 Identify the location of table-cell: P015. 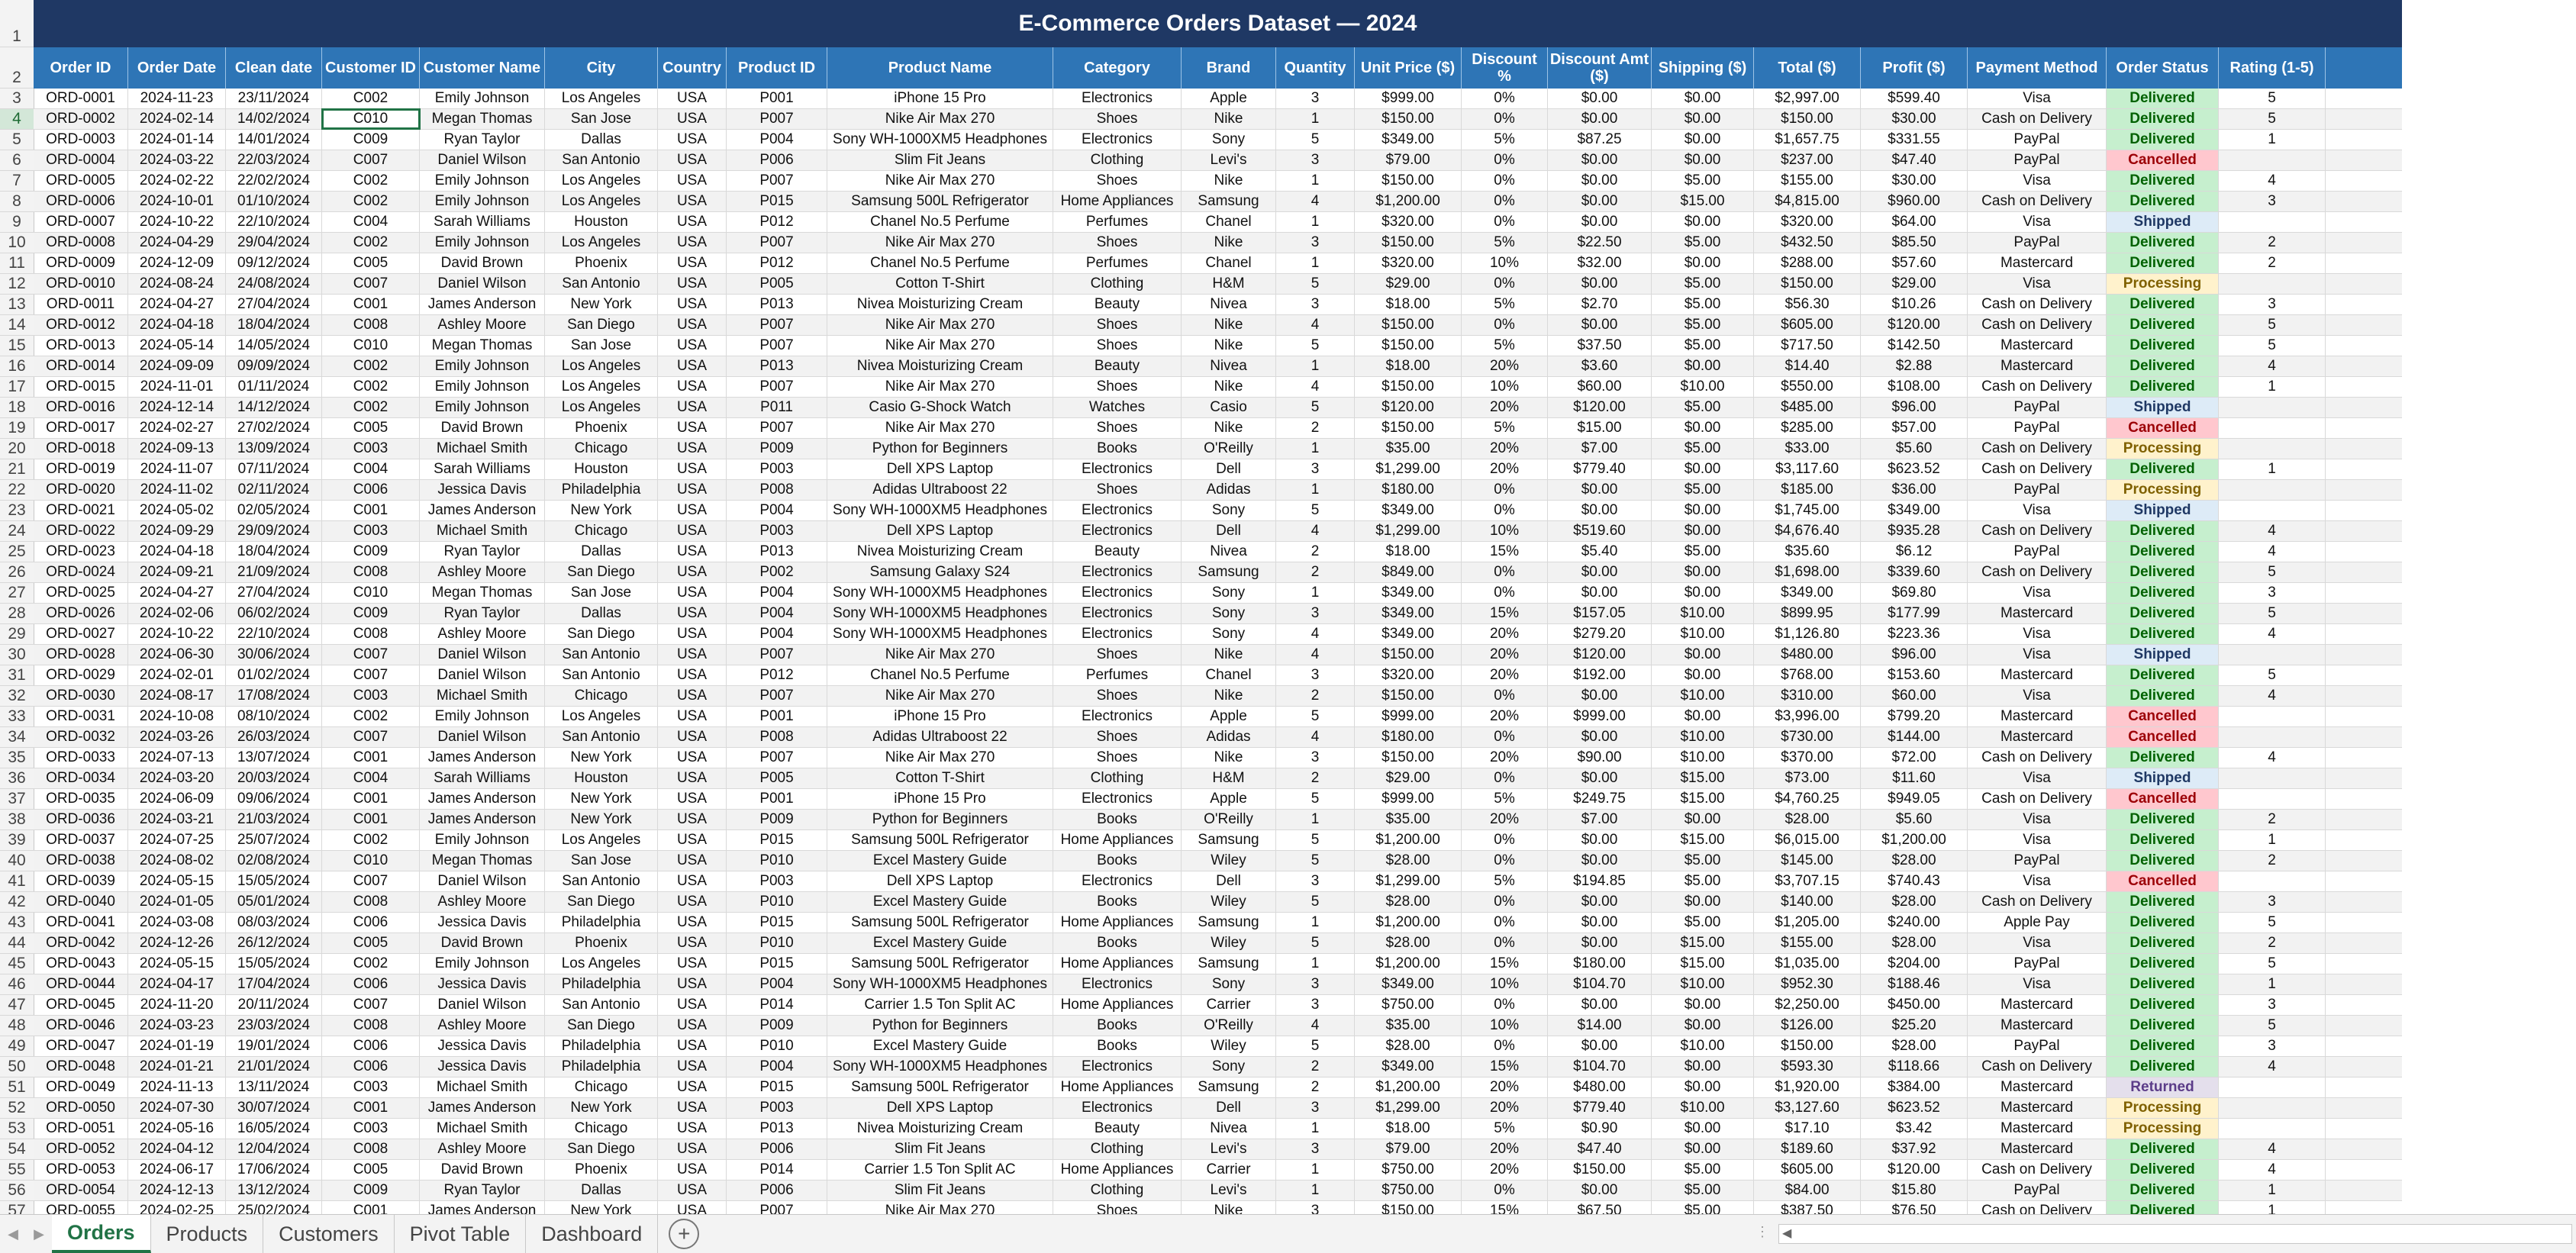
(777, 964).